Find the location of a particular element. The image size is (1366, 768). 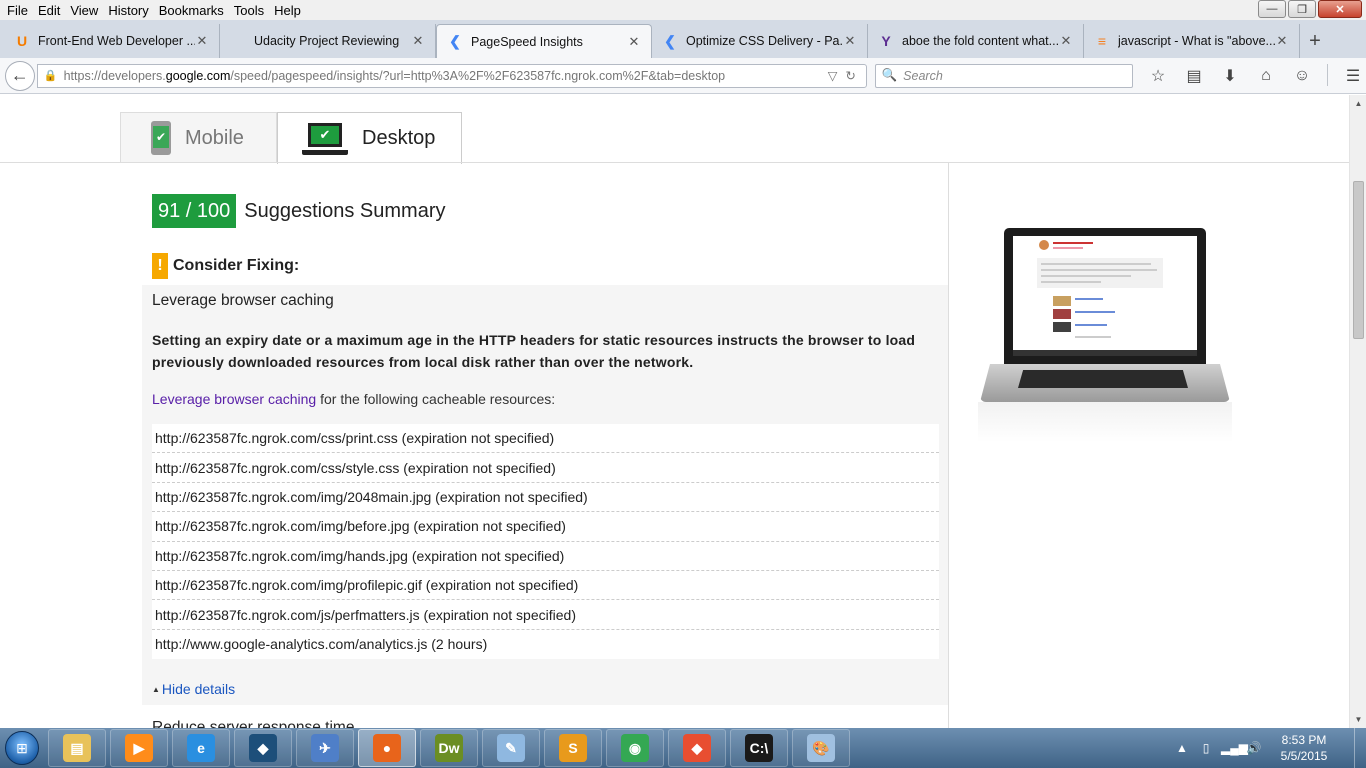

minimize-button: — is located at coordinates (1272, 9).